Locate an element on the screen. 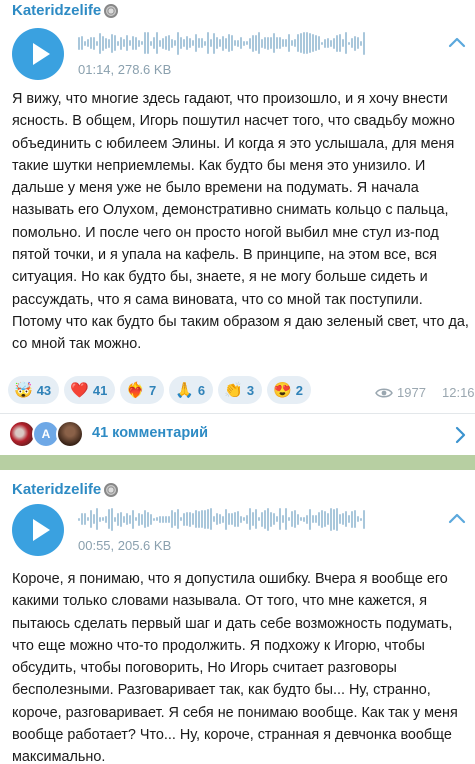  reaction-folded-hands: 🙏 6 is located at coordinates (191, 390).